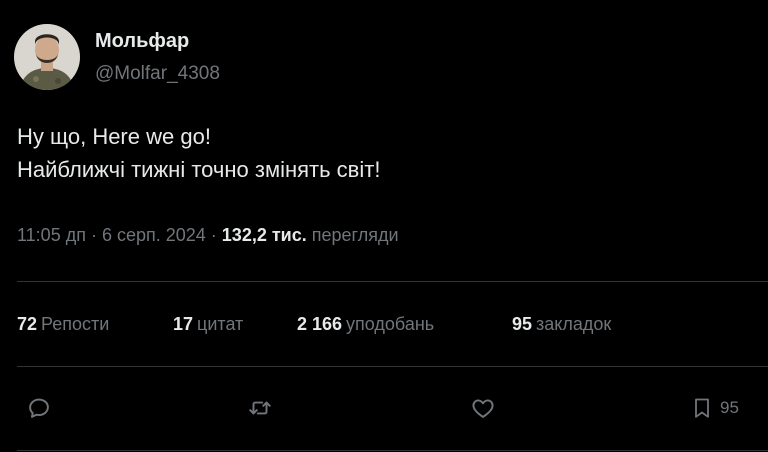  I want to click on quotes-label: цитат, so click(220, 324).